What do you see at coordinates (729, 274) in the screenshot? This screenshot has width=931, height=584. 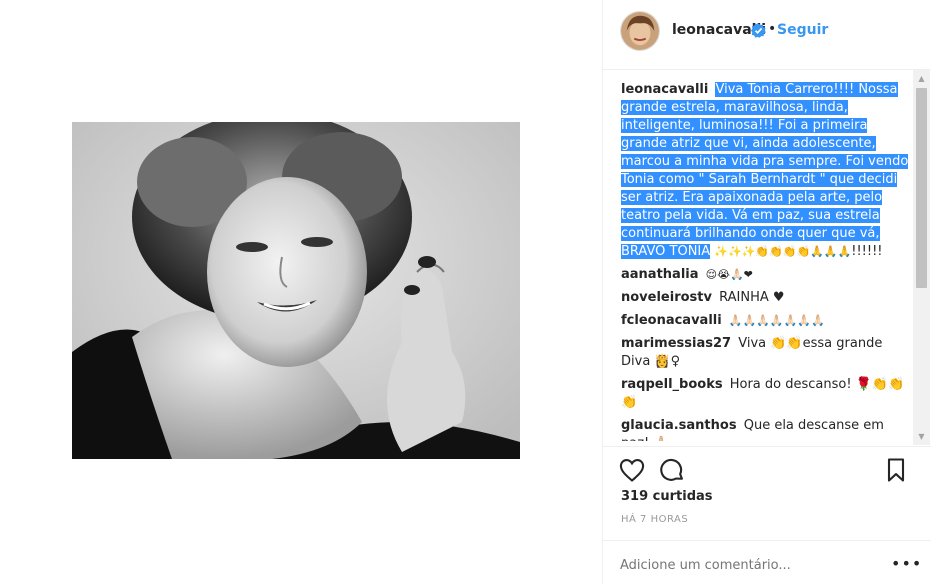 I see `comment-text: 😌😭🙏🏻❤` at bounding box center [729, 274].